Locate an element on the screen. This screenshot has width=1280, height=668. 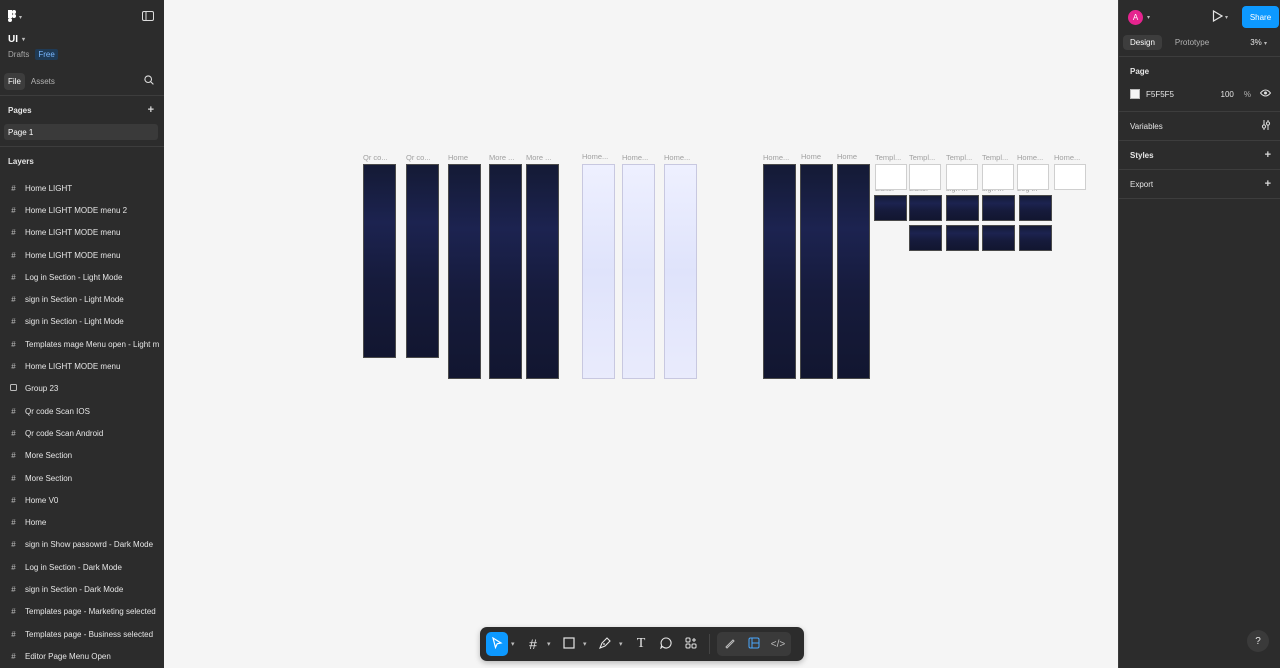
page-item: Page 1 is located at coordinates (81, 132).